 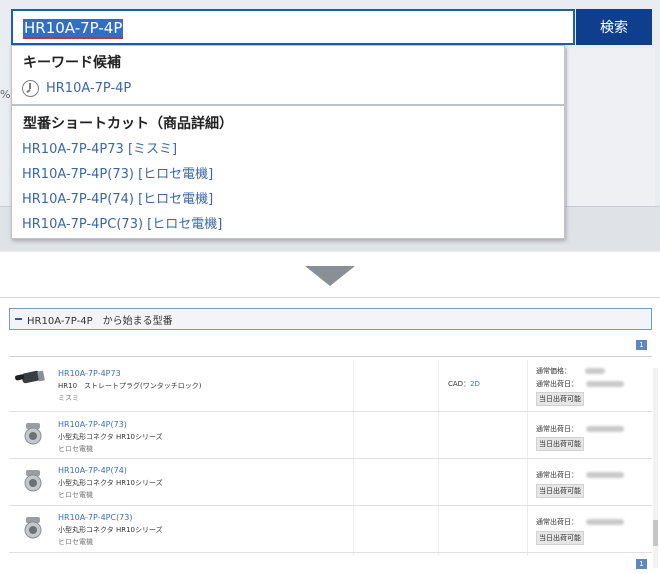 What do you see at coordinates (130, 386) in the screenshot?
I see `part-description: HR10 ストレートプラグ(ワンタッチロック)` at bounding box center [130, 386].